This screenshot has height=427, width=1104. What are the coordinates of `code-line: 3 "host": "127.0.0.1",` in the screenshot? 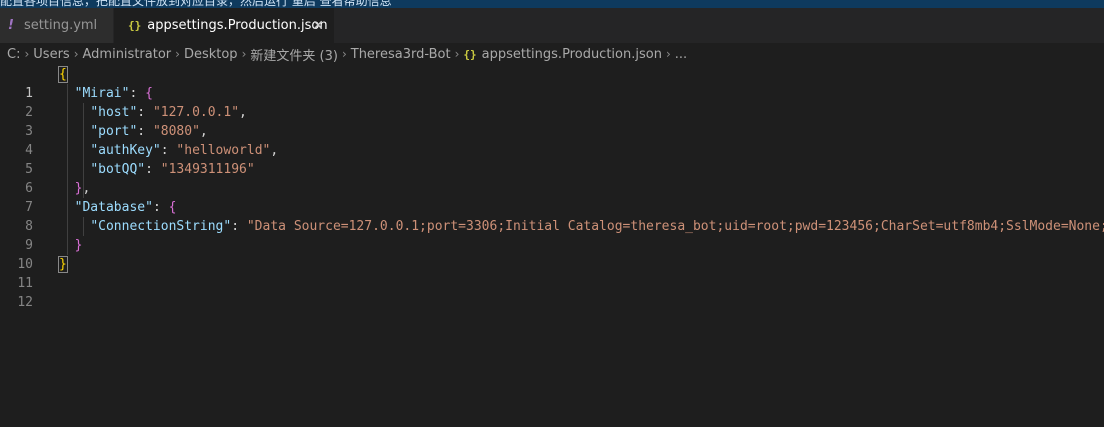 It's located at (552, 121).